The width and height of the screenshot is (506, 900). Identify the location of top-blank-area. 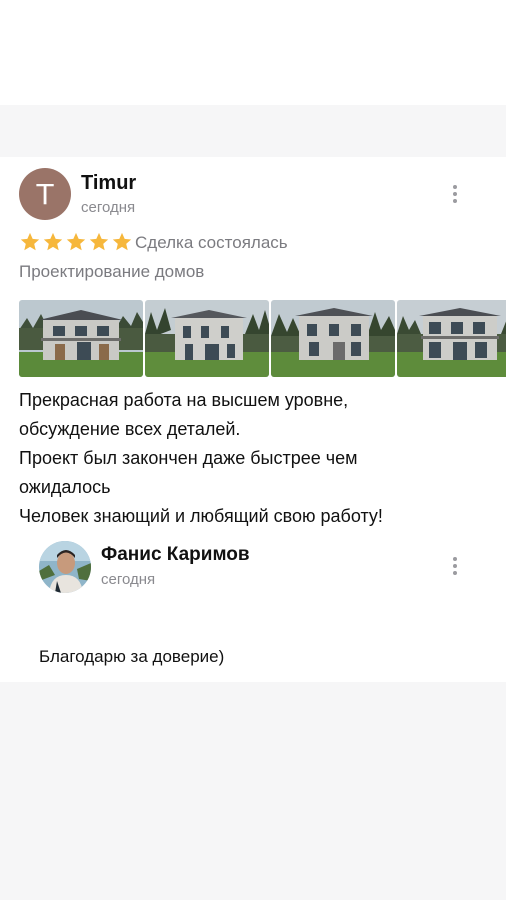
(253, 52).